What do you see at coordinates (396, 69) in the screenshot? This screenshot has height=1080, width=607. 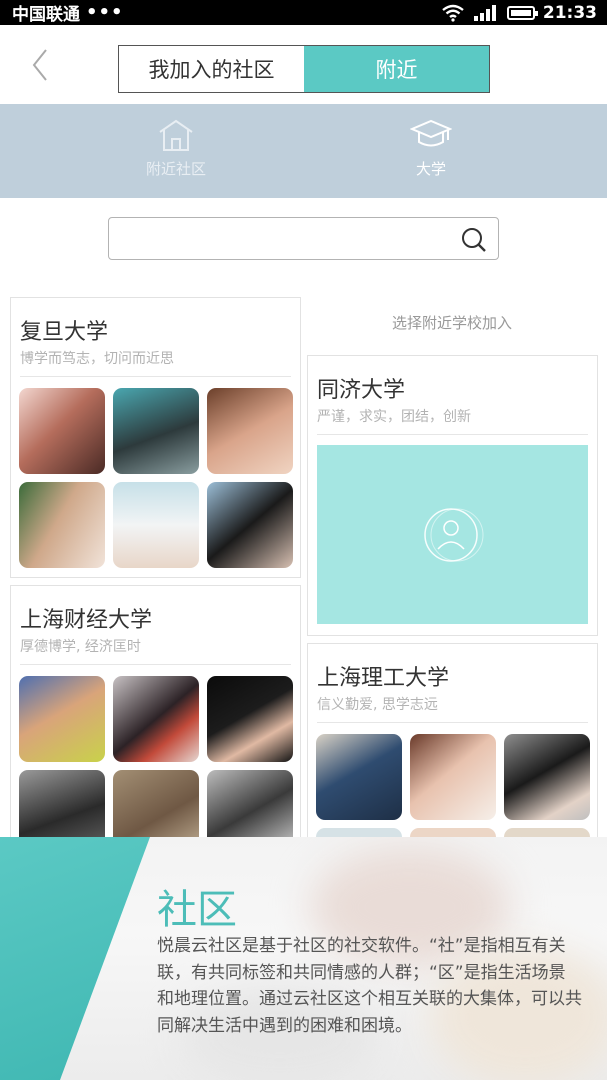 I see `tab-nearby: 附近` at bounding box center [396, 69].